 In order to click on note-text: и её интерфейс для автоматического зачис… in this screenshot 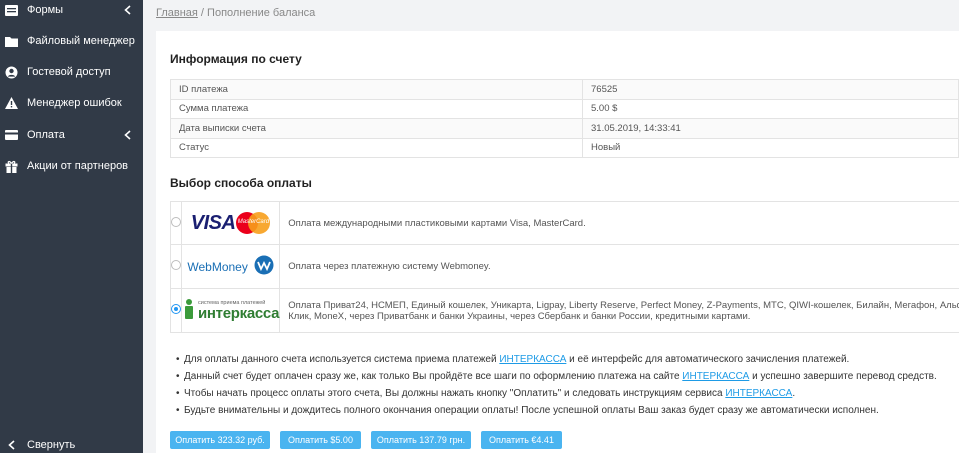, I will do `click(708, 359)`.